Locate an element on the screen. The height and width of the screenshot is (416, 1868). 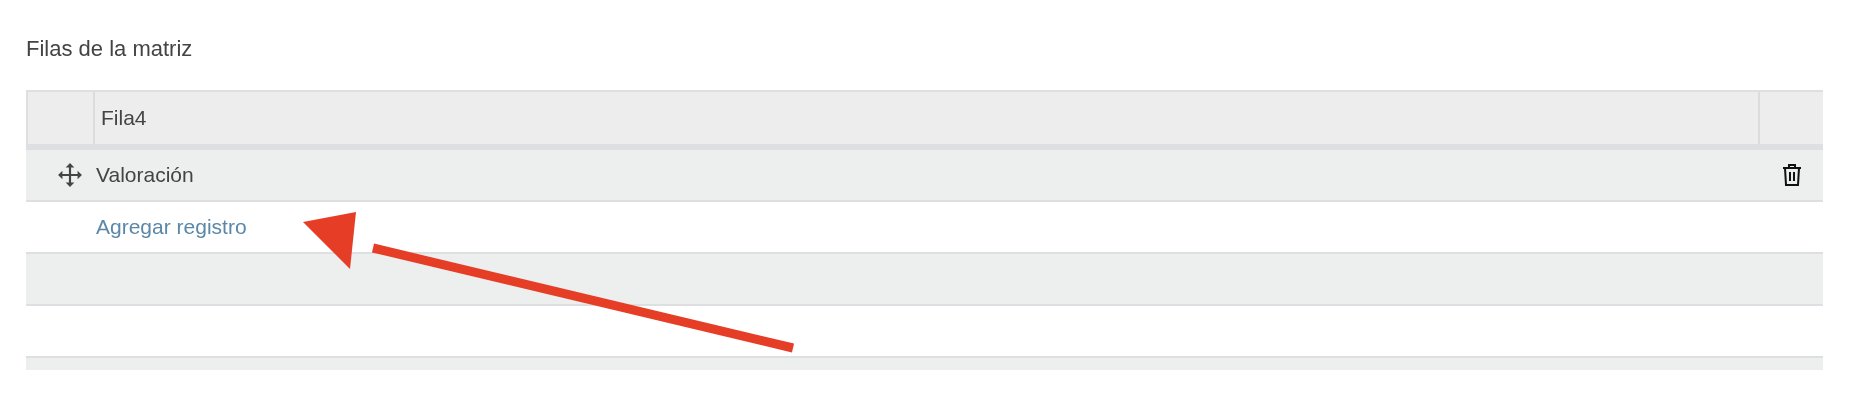
add-record-link: Agregar registro is located at coordinates (170, 227).